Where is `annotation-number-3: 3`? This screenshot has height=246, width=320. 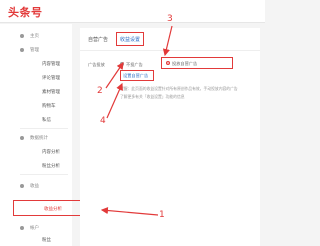
annotation-number-3: 3 is located at coordinates (170, 19).